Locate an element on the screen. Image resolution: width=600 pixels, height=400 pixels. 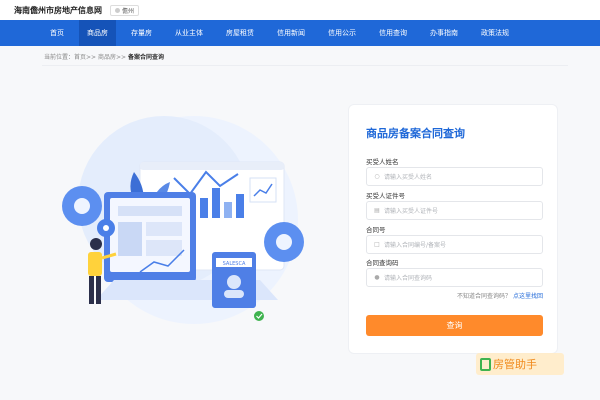
buyer-name-input: ○ 请输入买受人姓名 is located at coordinates (454, 176).